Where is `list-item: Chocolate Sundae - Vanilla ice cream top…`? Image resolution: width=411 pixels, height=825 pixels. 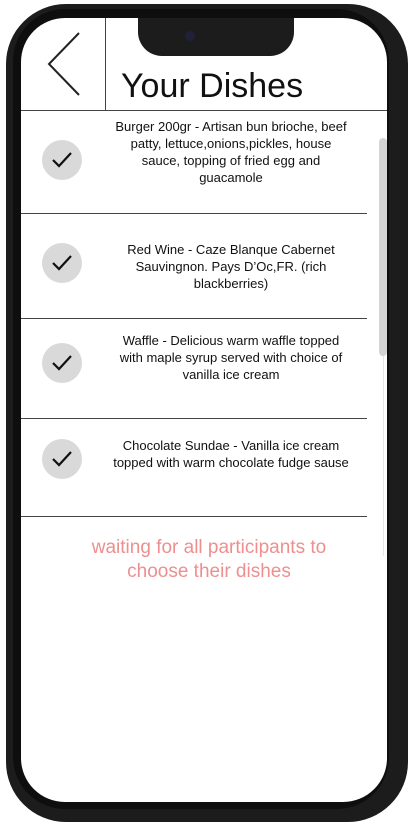
list-item: Chocolate Sundae - Vanilla ice cream top… is located at coordinates (194, 468).